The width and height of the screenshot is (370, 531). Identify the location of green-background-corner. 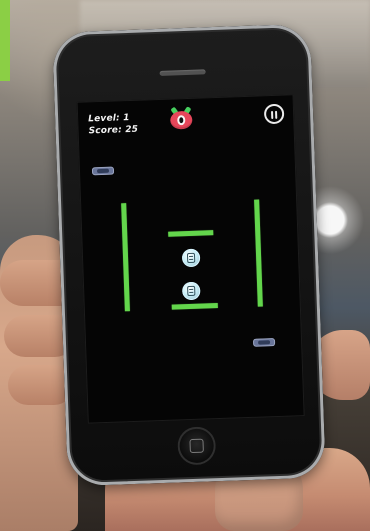
(5, 40).